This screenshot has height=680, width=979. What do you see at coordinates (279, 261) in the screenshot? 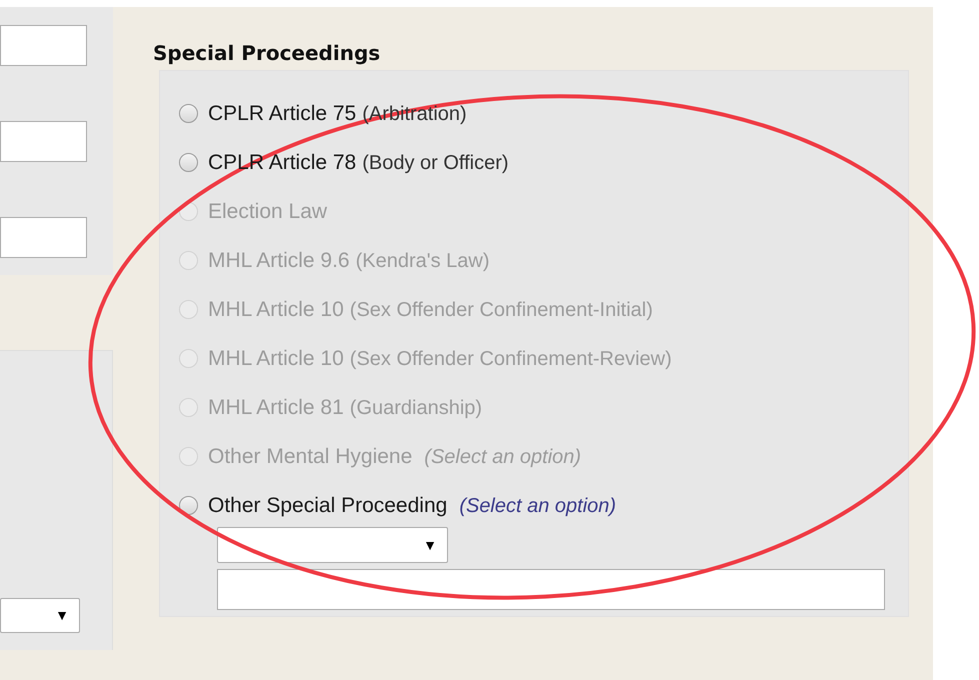
I see `option-label: MHL Article 9.6` at bounding box center [279, 261].